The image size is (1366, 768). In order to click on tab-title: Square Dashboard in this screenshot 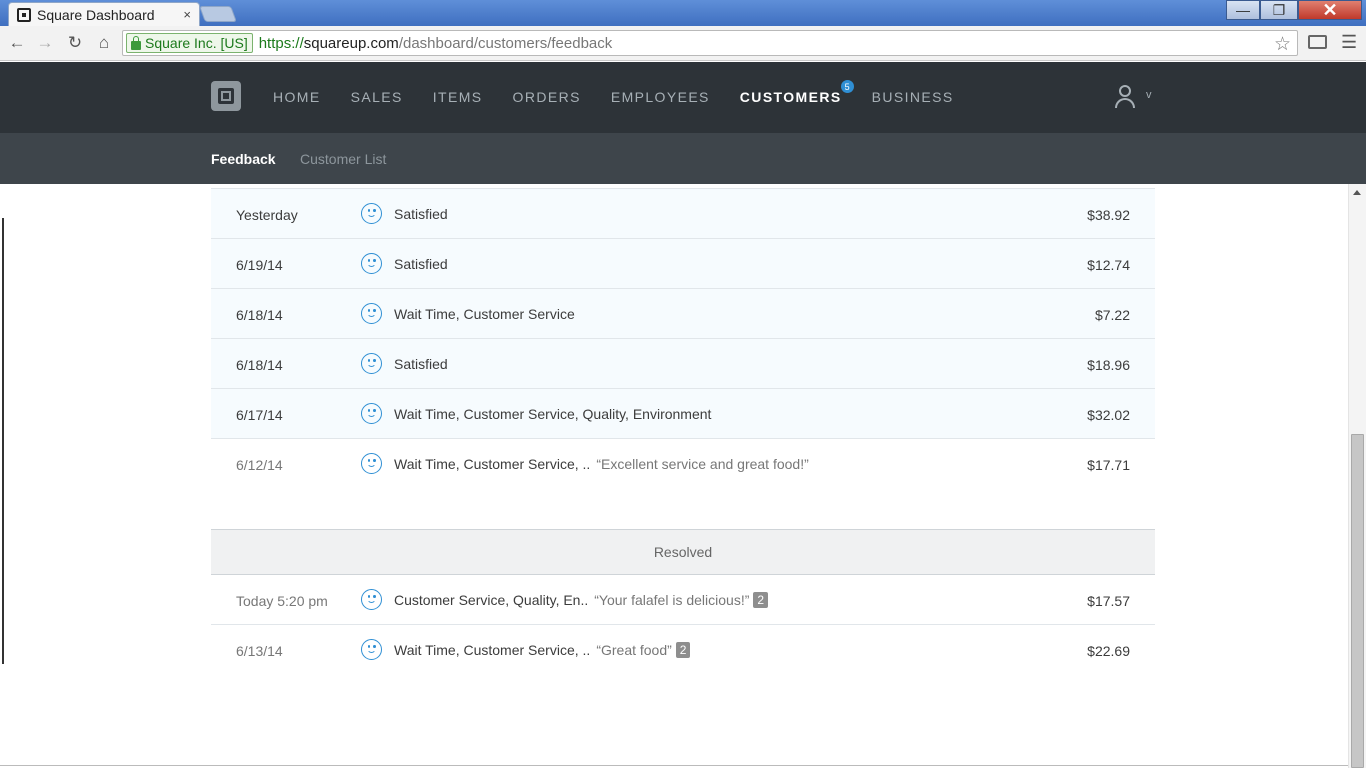, I will do `click(96, 14)`.